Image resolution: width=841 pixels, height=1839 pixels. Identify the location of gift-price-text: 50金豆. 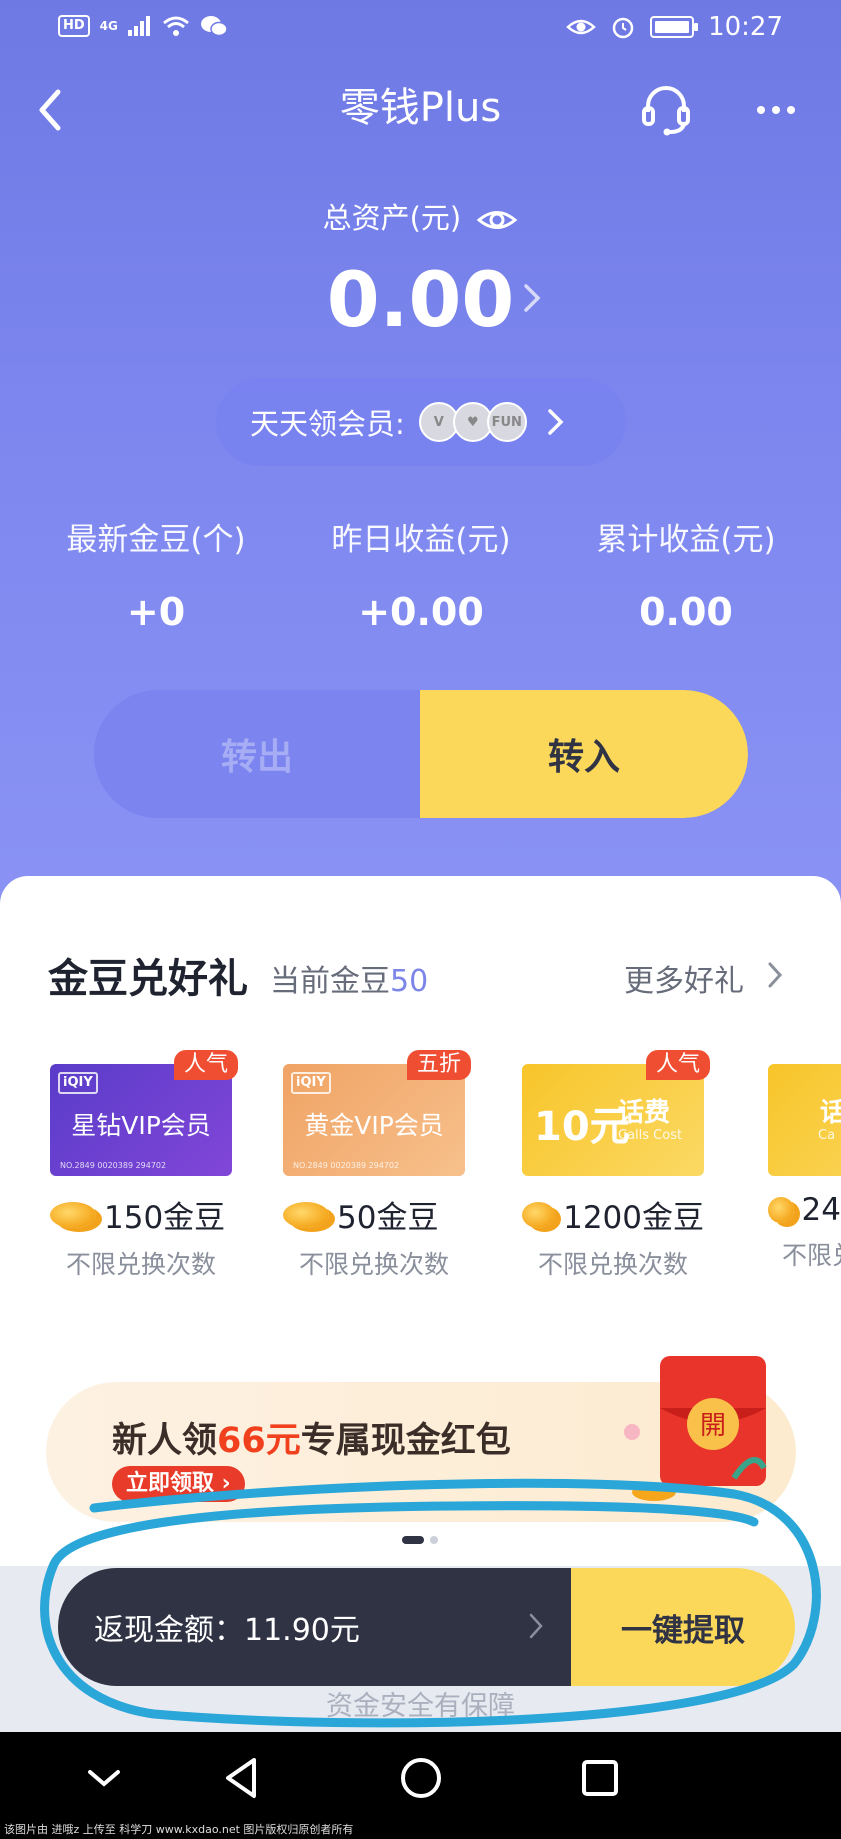
(388, 1218).